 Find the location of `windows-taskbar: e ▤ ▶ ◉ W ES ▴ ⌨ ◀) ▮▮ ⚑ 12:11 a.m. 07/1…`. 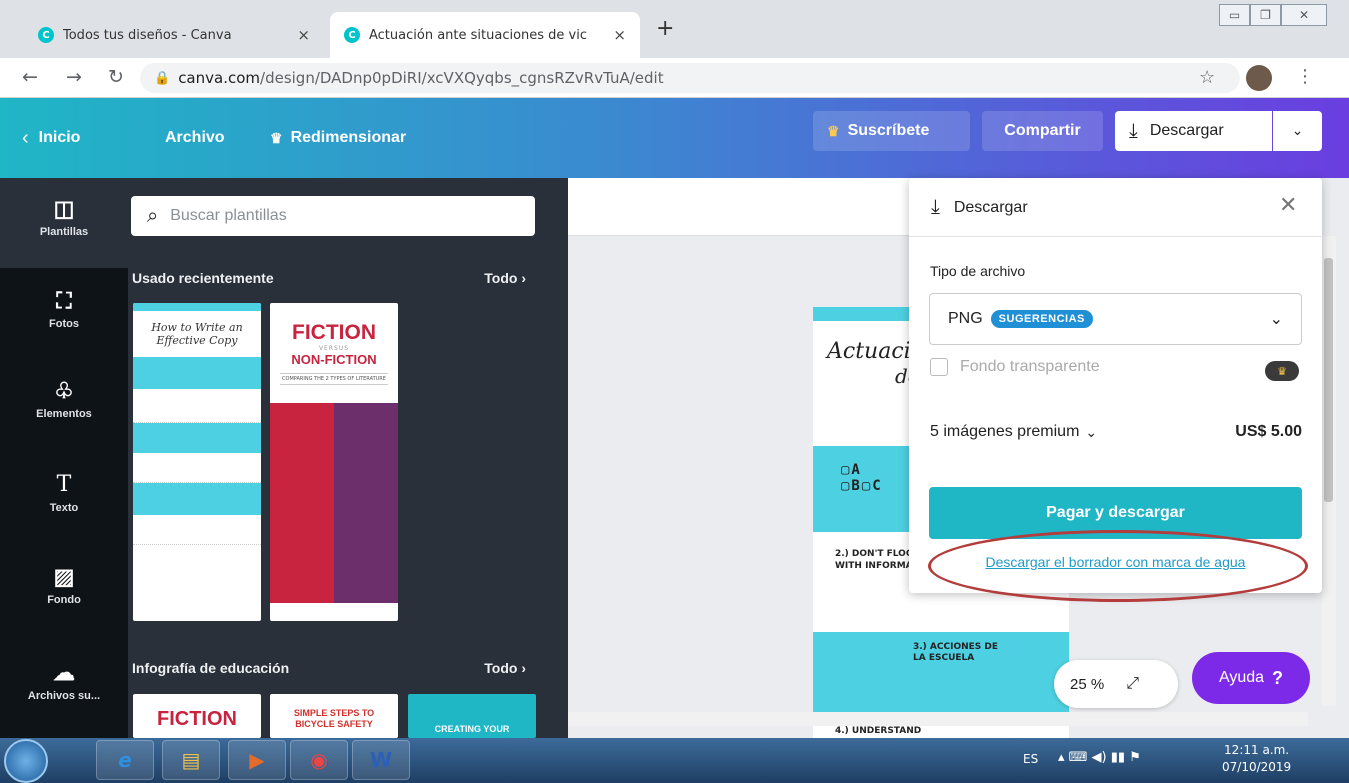

windows-taskbar: e ▤ ▶ ◉ W ES ▴ ⌨ ◀) ▮▮ ⚑ 12:11 a.m. 07/1… is located at coordinates (674, 760).